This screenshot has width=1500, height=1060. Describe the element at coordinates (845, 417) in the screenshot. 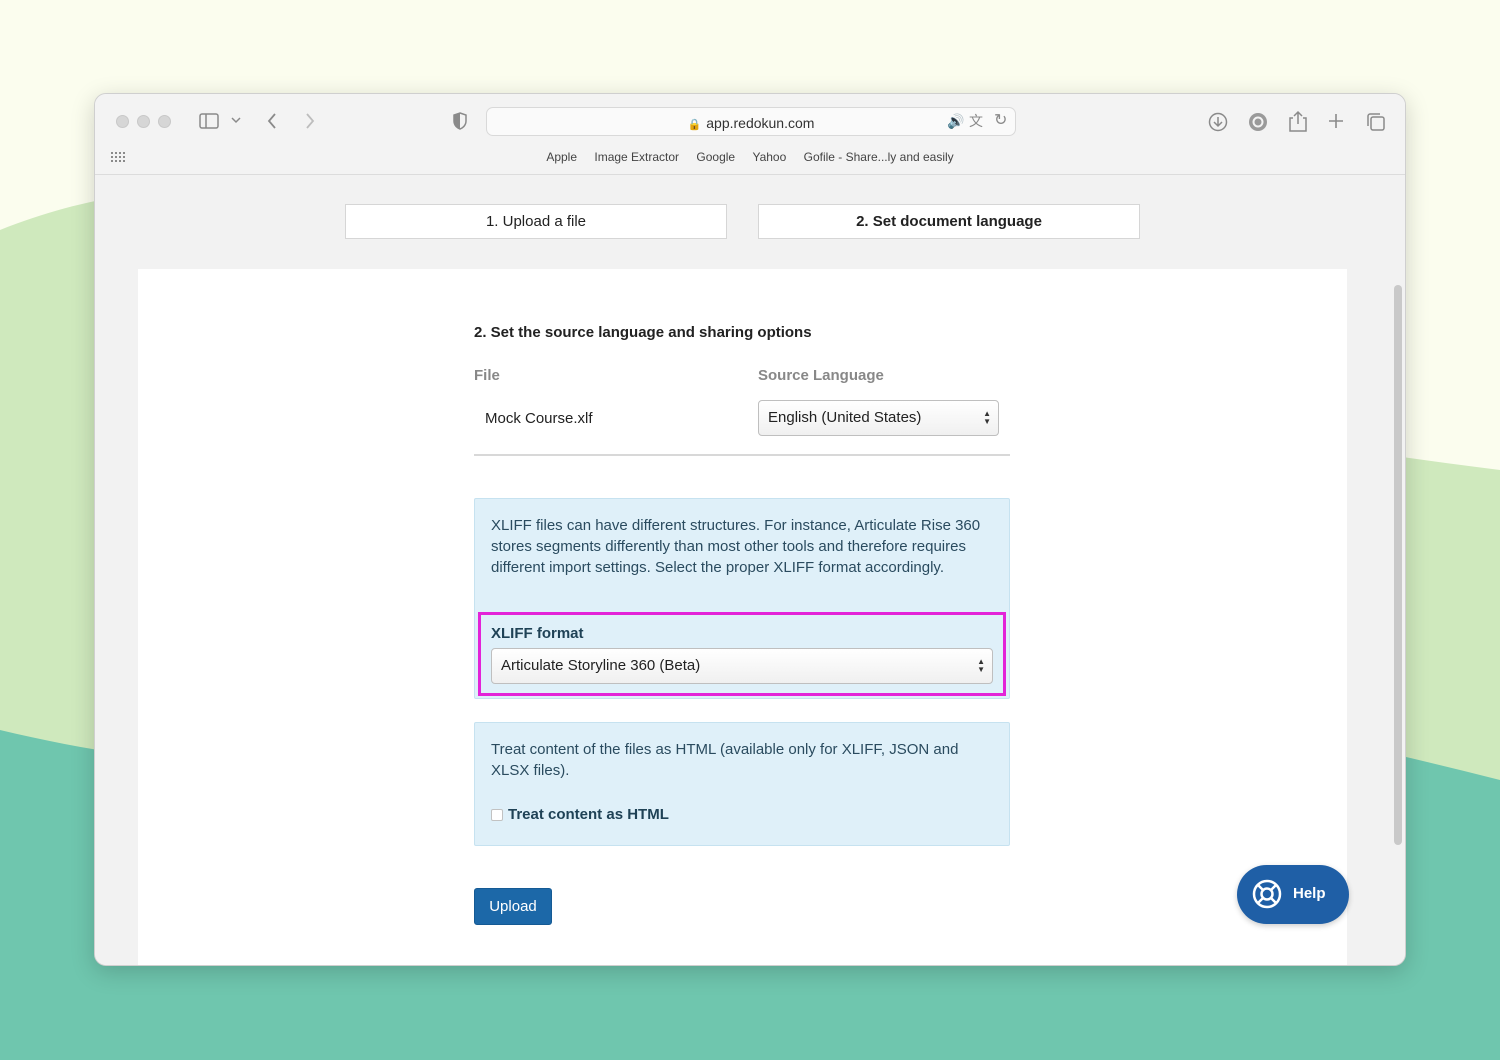

I see `source-language-value: English (United States)` at that location.